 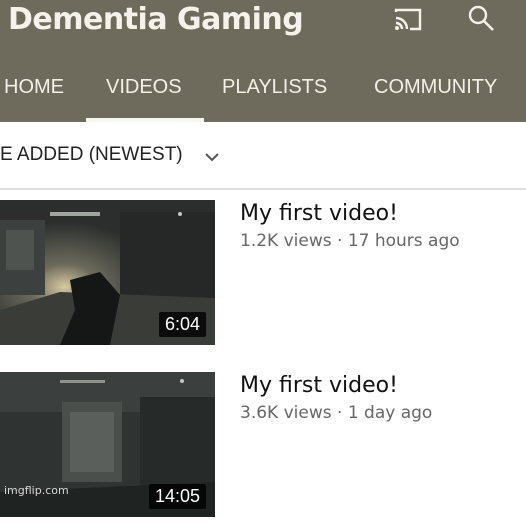 What do you see at coordinates (177, 496) in the screenshot?
I see `video-duration: 14:05` at bounding box center [177, 496].